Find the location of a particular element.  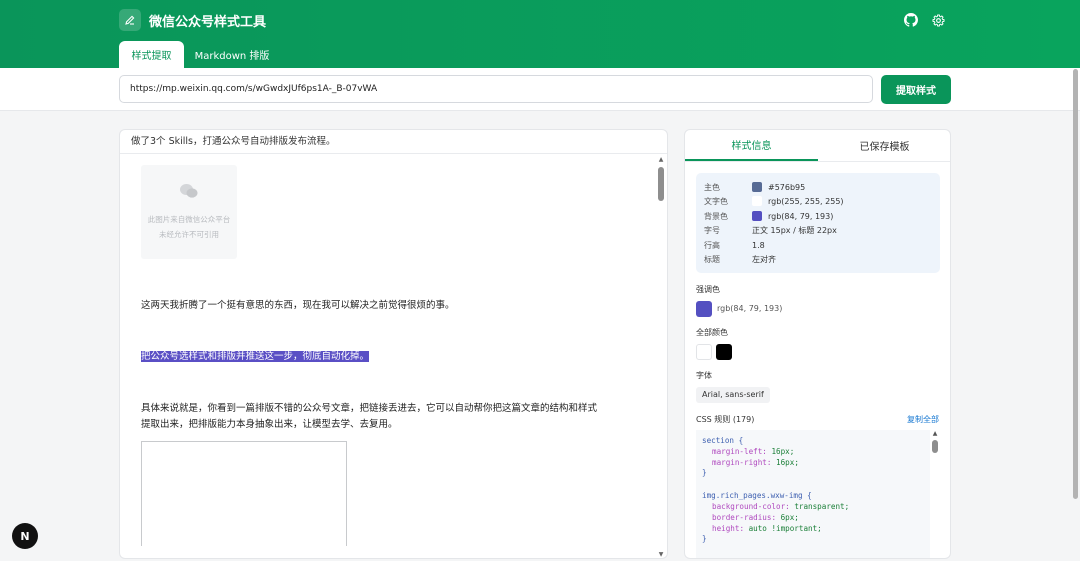

tab-style-info: 样式信息 is located at coordinates (751, 145).